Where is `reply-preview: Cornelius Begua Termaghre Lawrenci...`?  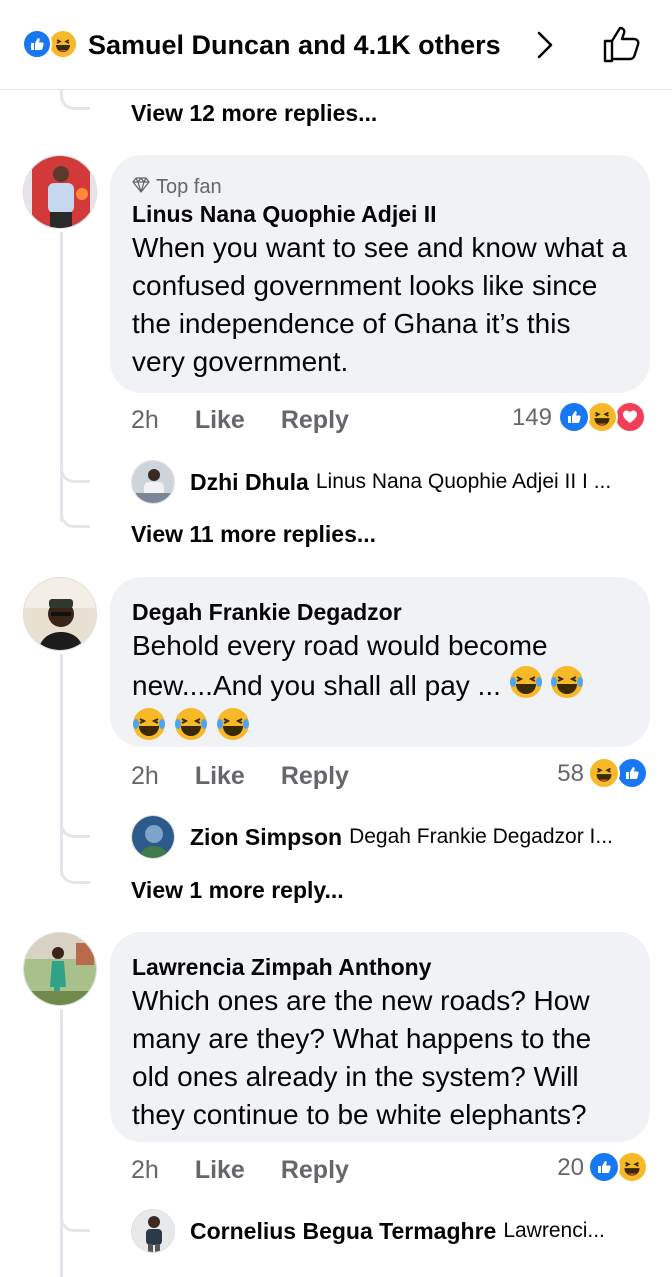 reply-preview: Cornelius Begua Termaghre Lawrenci... is located at coordinates (391, 1231).